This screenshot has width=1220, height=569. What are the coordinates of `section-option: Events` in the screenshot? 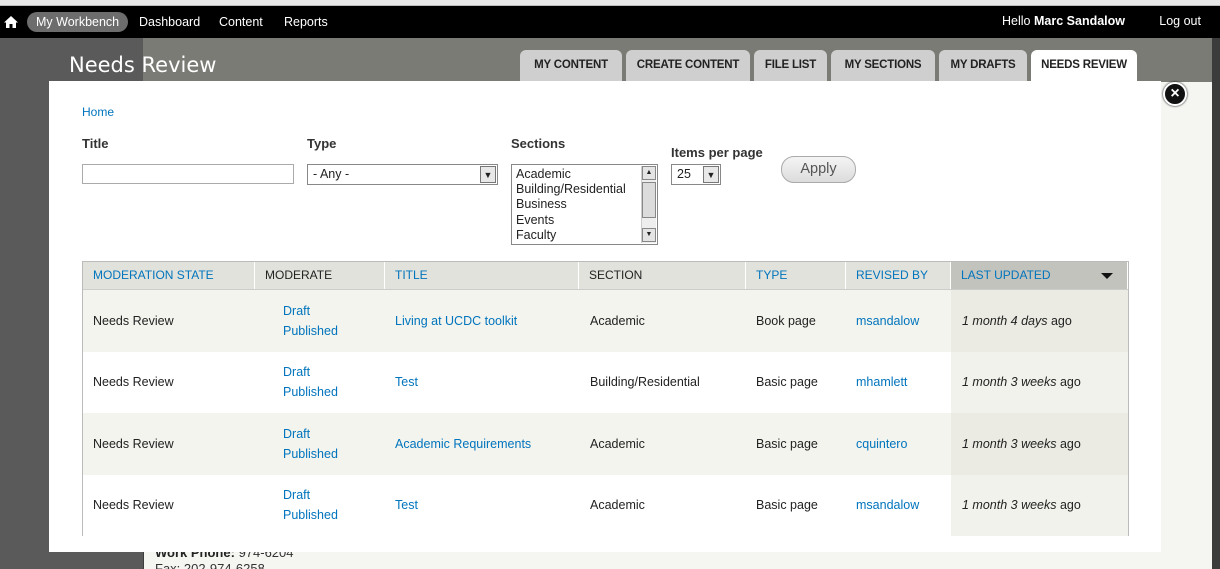 It's located at (586, 220).